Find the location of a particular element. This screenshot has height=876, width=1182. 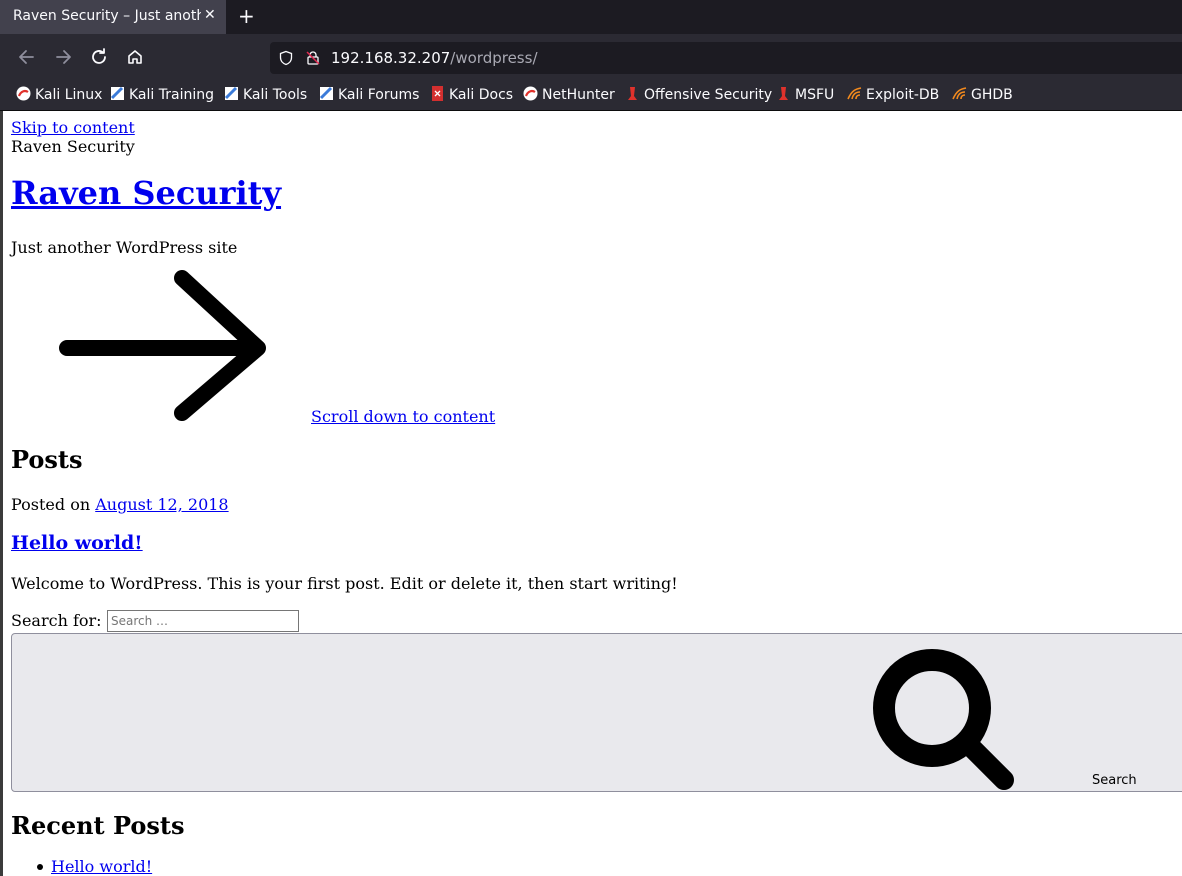

url-host: 192.168.32.207 is located at coordinates (391, 58).